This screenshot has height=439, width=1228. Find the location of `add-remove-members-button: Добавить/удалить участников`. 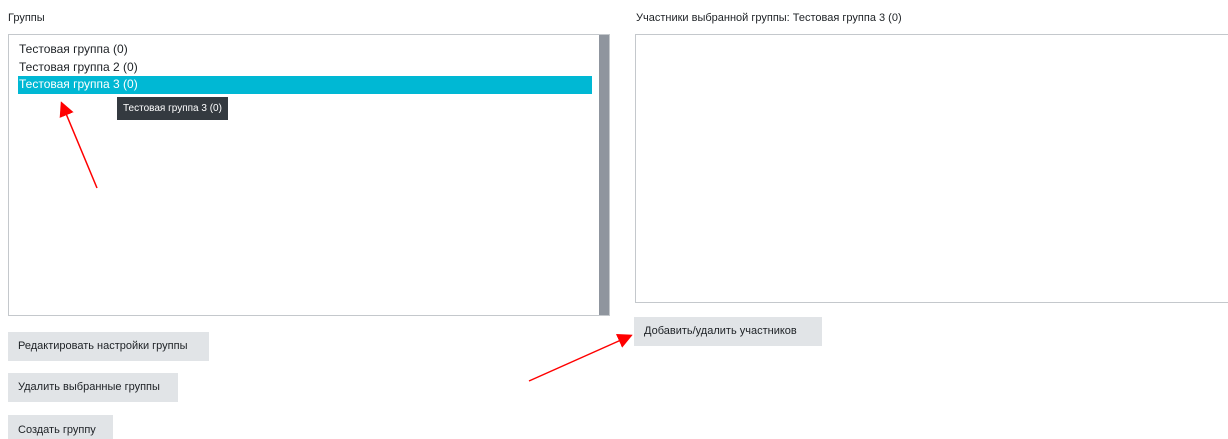

add-remove-members-button: Добавить/удалить участников is located at coordinates (728, 331).